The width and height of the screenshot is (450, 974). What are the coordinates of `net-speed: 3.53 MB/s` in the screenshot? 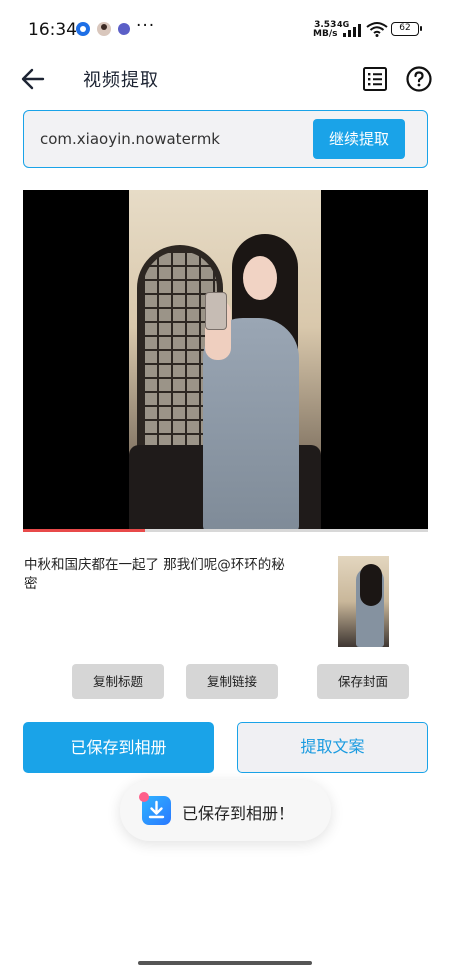 It's located at (325, 30).